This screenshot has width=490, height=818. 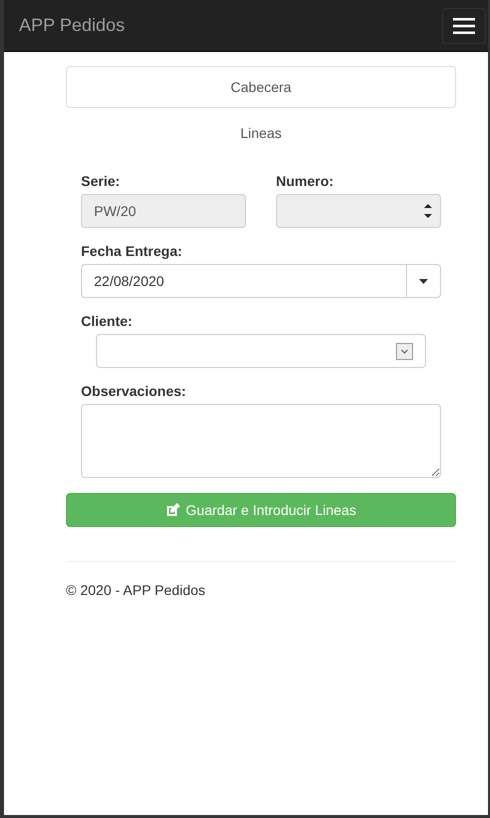 I want to click on field-label: Observaciones:, so click(x=134, y=391).